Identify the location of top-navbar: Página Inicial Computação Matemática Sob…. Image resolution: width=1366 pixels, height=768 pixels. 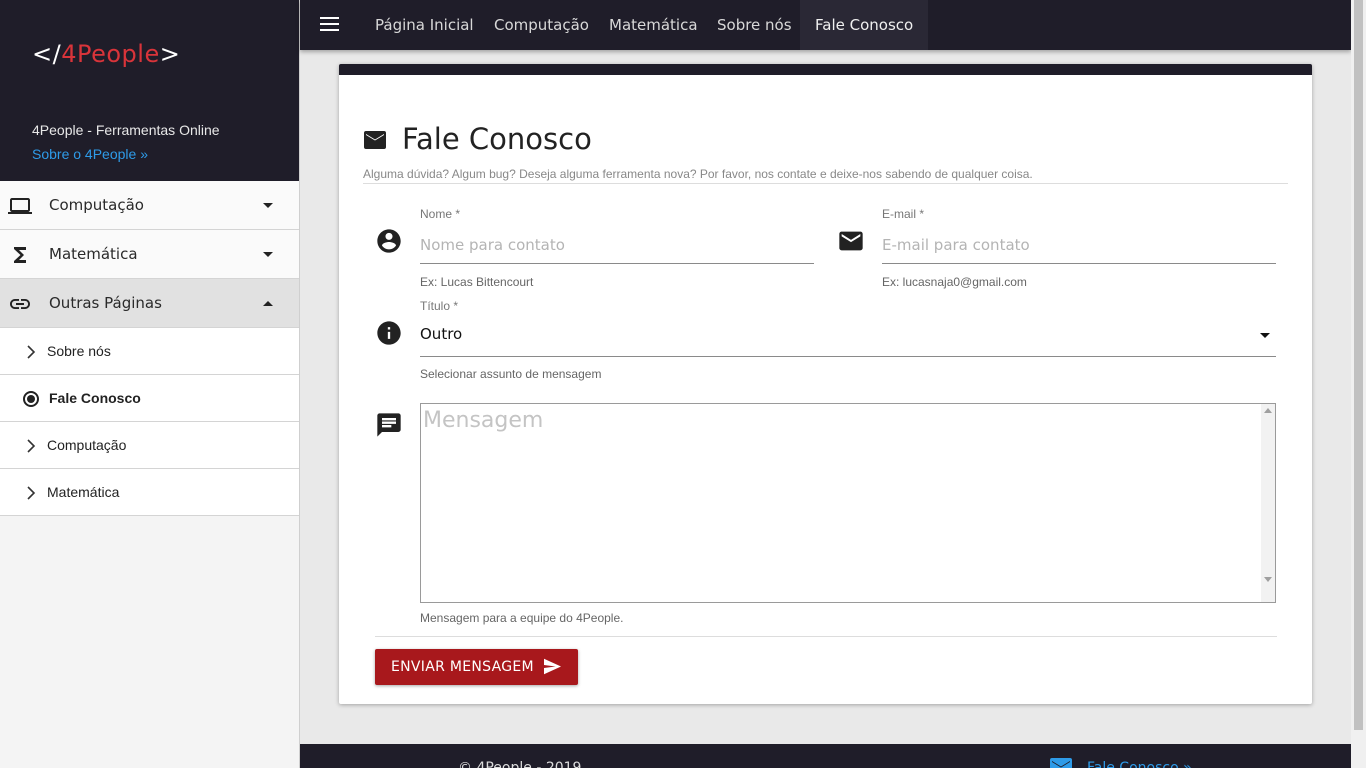
(825, 25).